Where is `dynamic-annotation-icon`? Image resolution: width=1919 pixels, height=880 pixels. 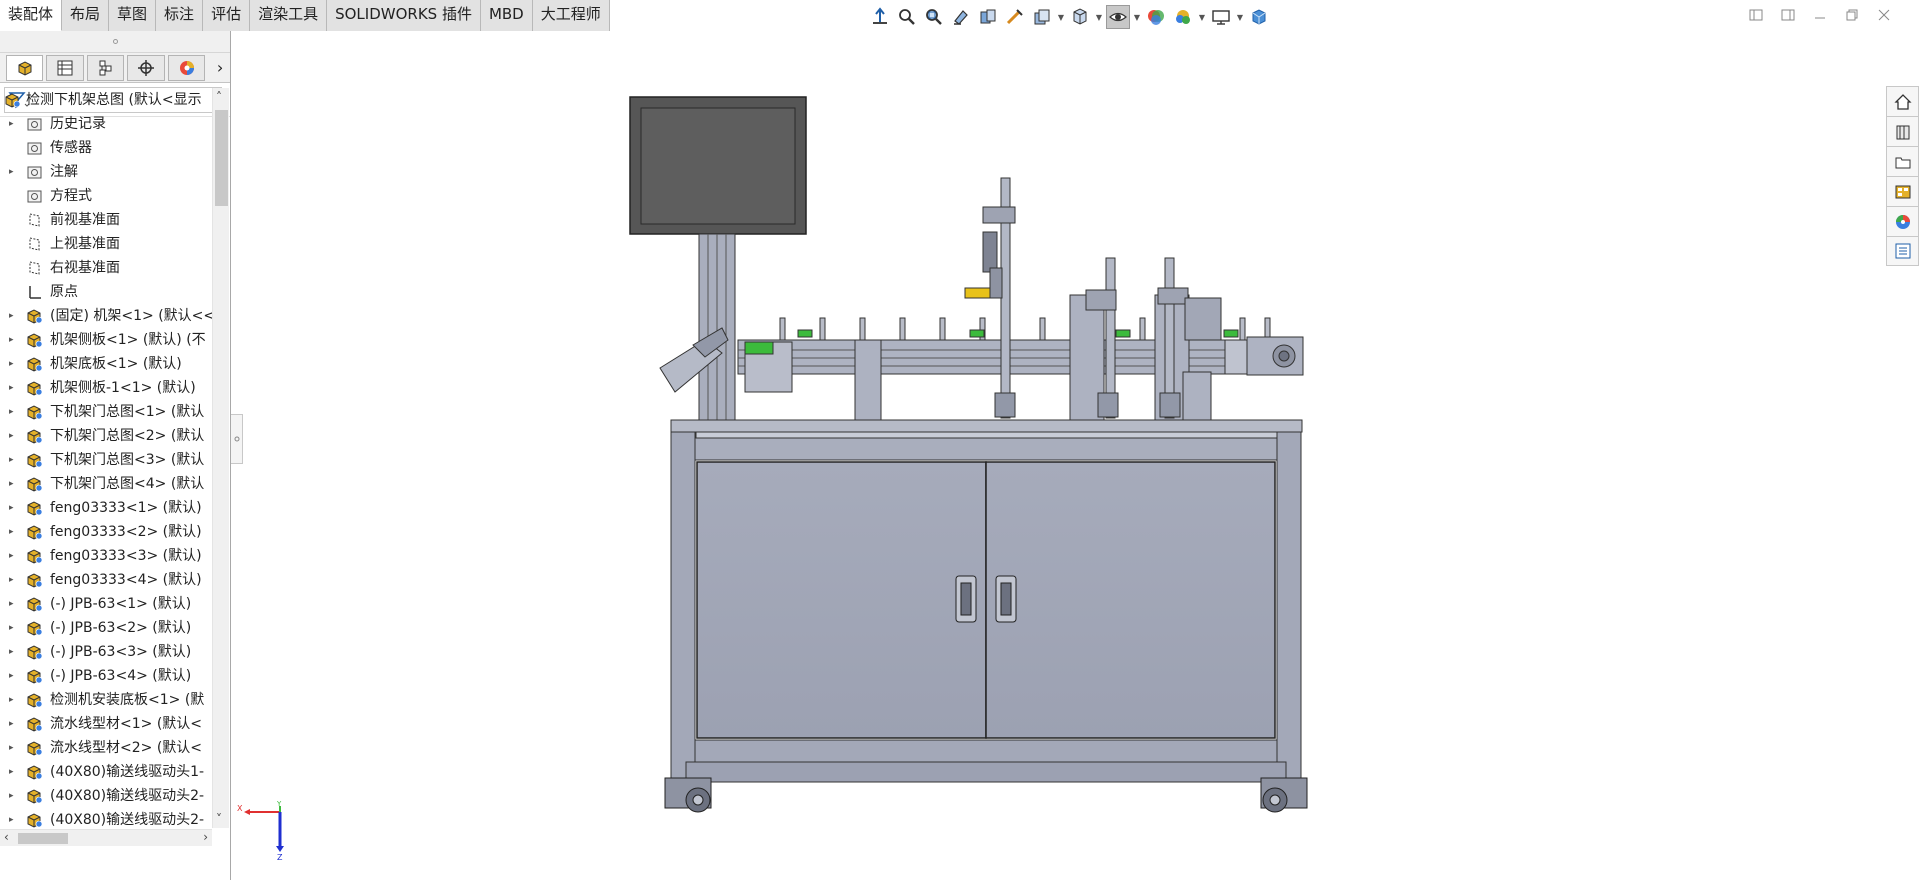
dynamic-annotation-icon is located at coordinates (1015, 17).